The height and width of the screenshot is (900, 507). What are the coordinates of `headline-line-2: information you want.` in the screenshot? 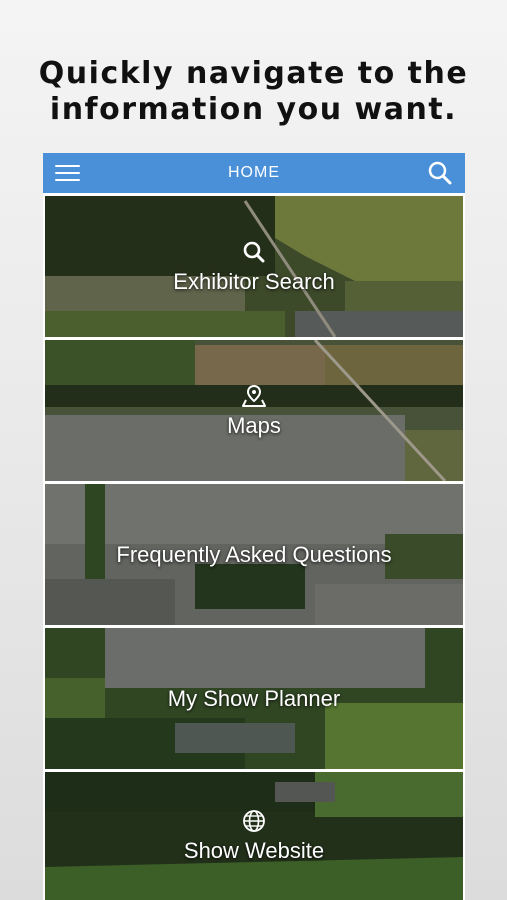 It's located at (253, 109).